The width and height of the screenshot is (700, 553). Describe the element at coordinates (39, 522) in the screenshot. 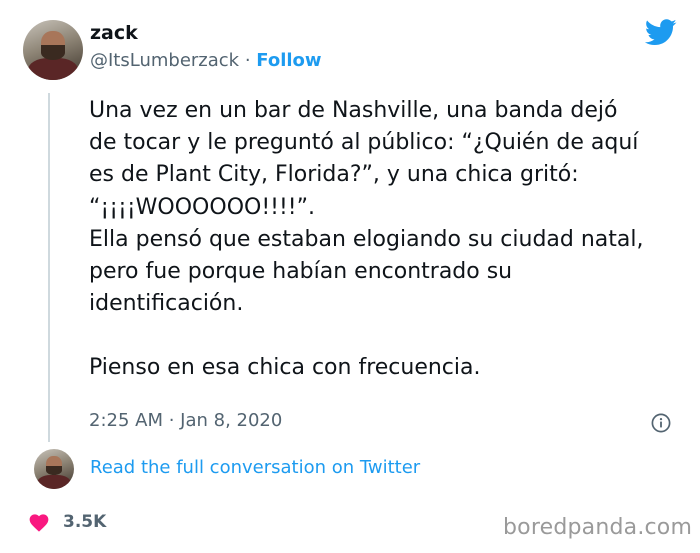

I see `heart-icon` at that location.